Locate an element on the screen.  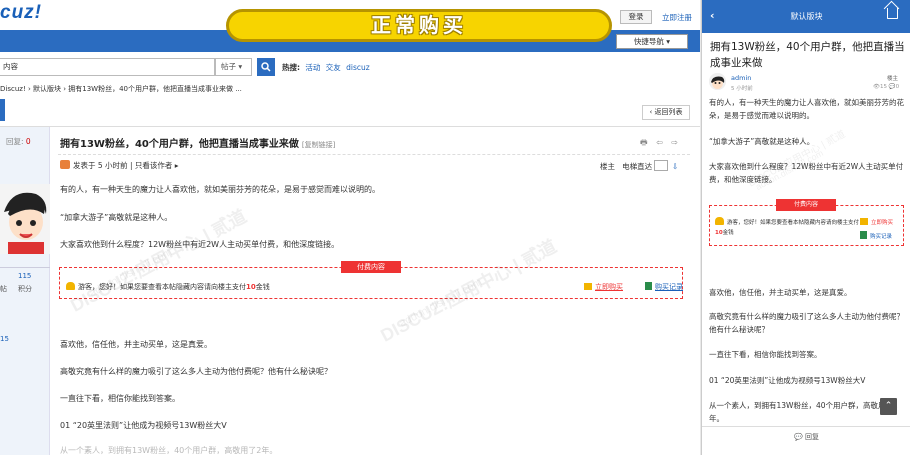
hot-search-label: 热搜: is located at coordinates (291, 67).